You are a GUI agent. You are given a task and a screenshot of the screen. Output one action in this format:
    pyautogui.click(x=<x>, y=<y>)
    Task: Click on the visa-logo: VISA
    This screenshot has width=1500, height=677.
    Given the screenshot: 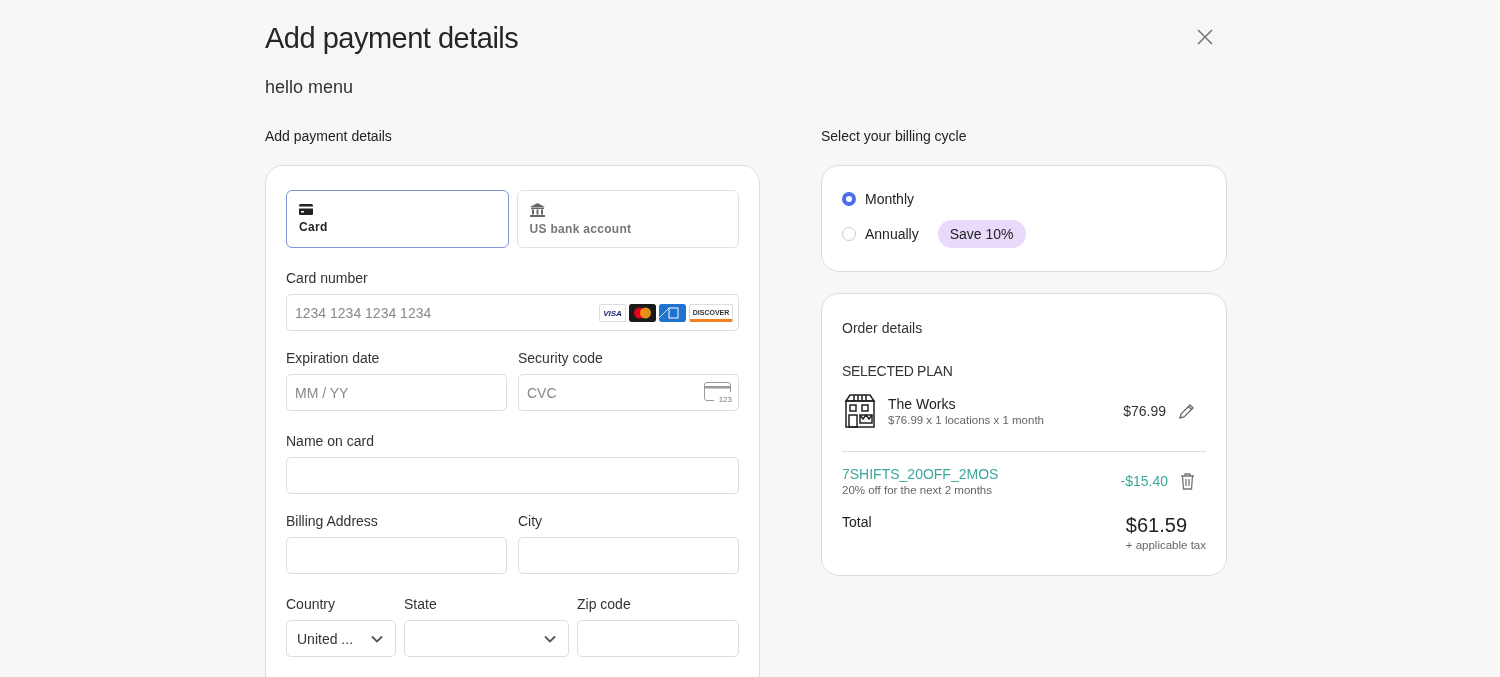 What is the action you would take?
    pyautogui.click(x=612, y=313)
    